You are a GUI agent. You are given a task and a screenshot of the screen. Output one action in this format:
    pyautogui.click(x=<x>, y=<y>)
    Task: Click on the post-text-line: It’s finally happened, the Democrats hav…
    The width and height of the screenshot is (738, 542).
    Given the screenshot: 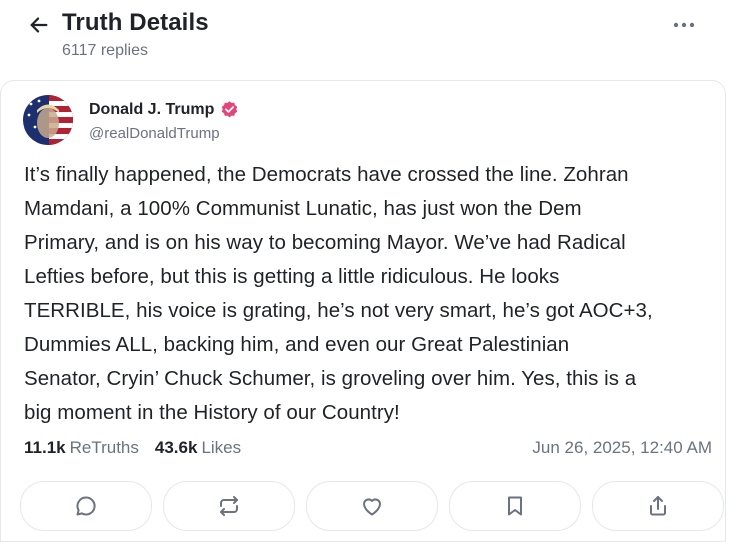 What is the action you would take?
    pyautogui.click(x=326, y=174)
    